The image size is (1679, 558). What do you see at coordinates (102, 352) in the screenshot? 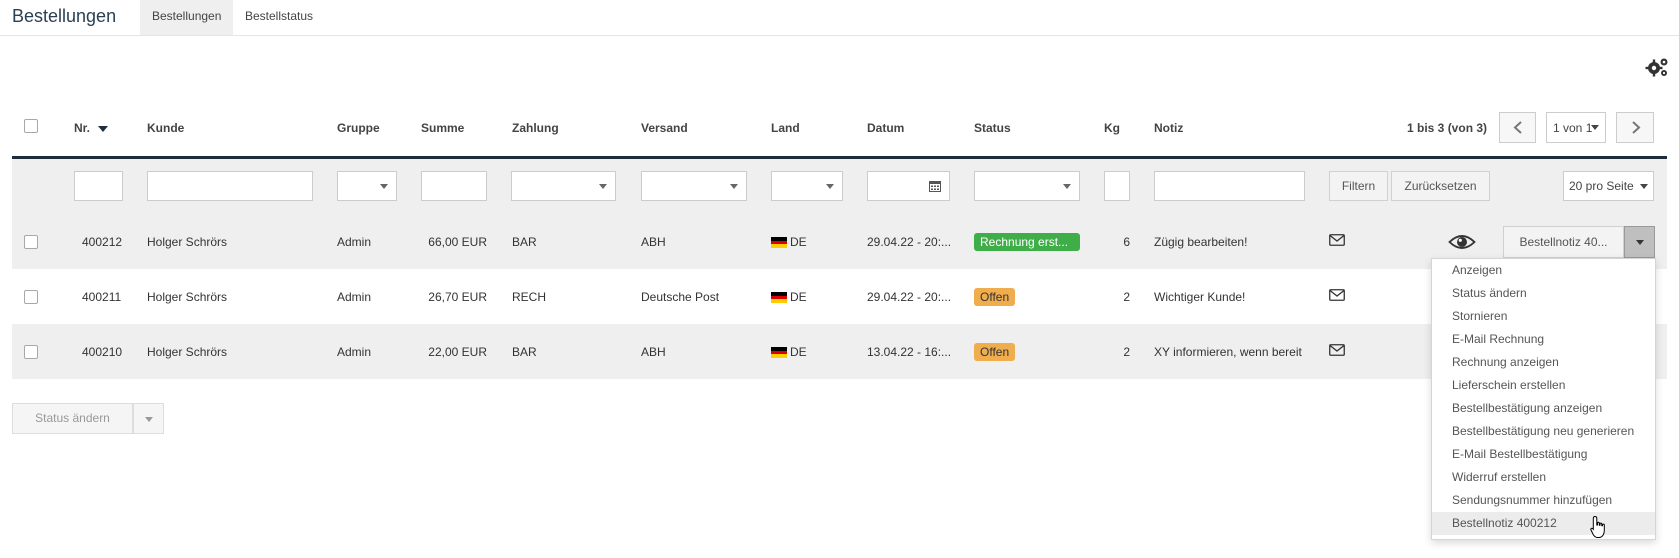
I see `order-number: 400210` at bounding box center [102, 352].